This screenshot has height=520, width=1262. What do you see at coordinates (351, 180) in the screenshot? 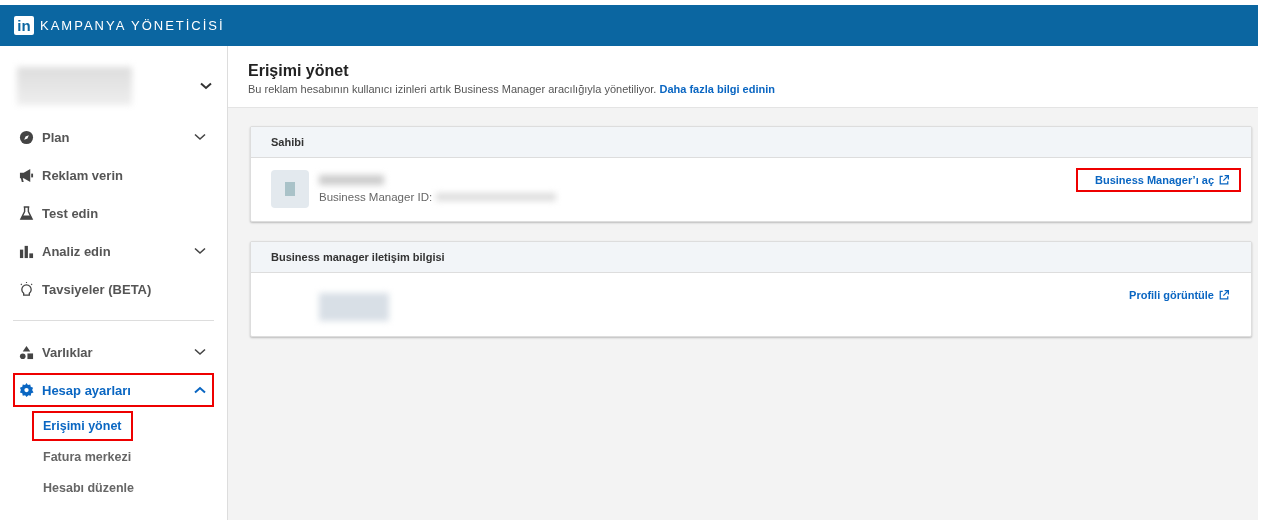
I see `redacted-name` at bounding box center [351, 180].